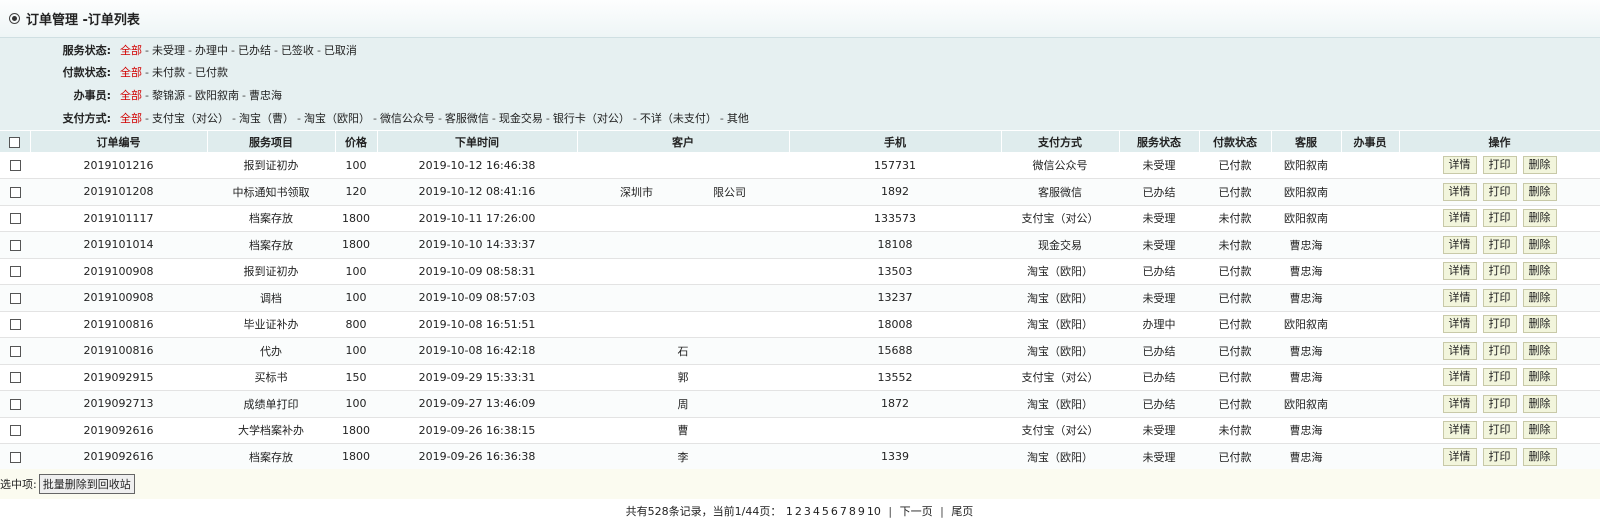 This screenshot has width=1600, height=531. What do you see at coordinates (217, 95) in the screenshot?
I see `filter-option-handler: 欧阳叙南` at bounding box center [217, 95].